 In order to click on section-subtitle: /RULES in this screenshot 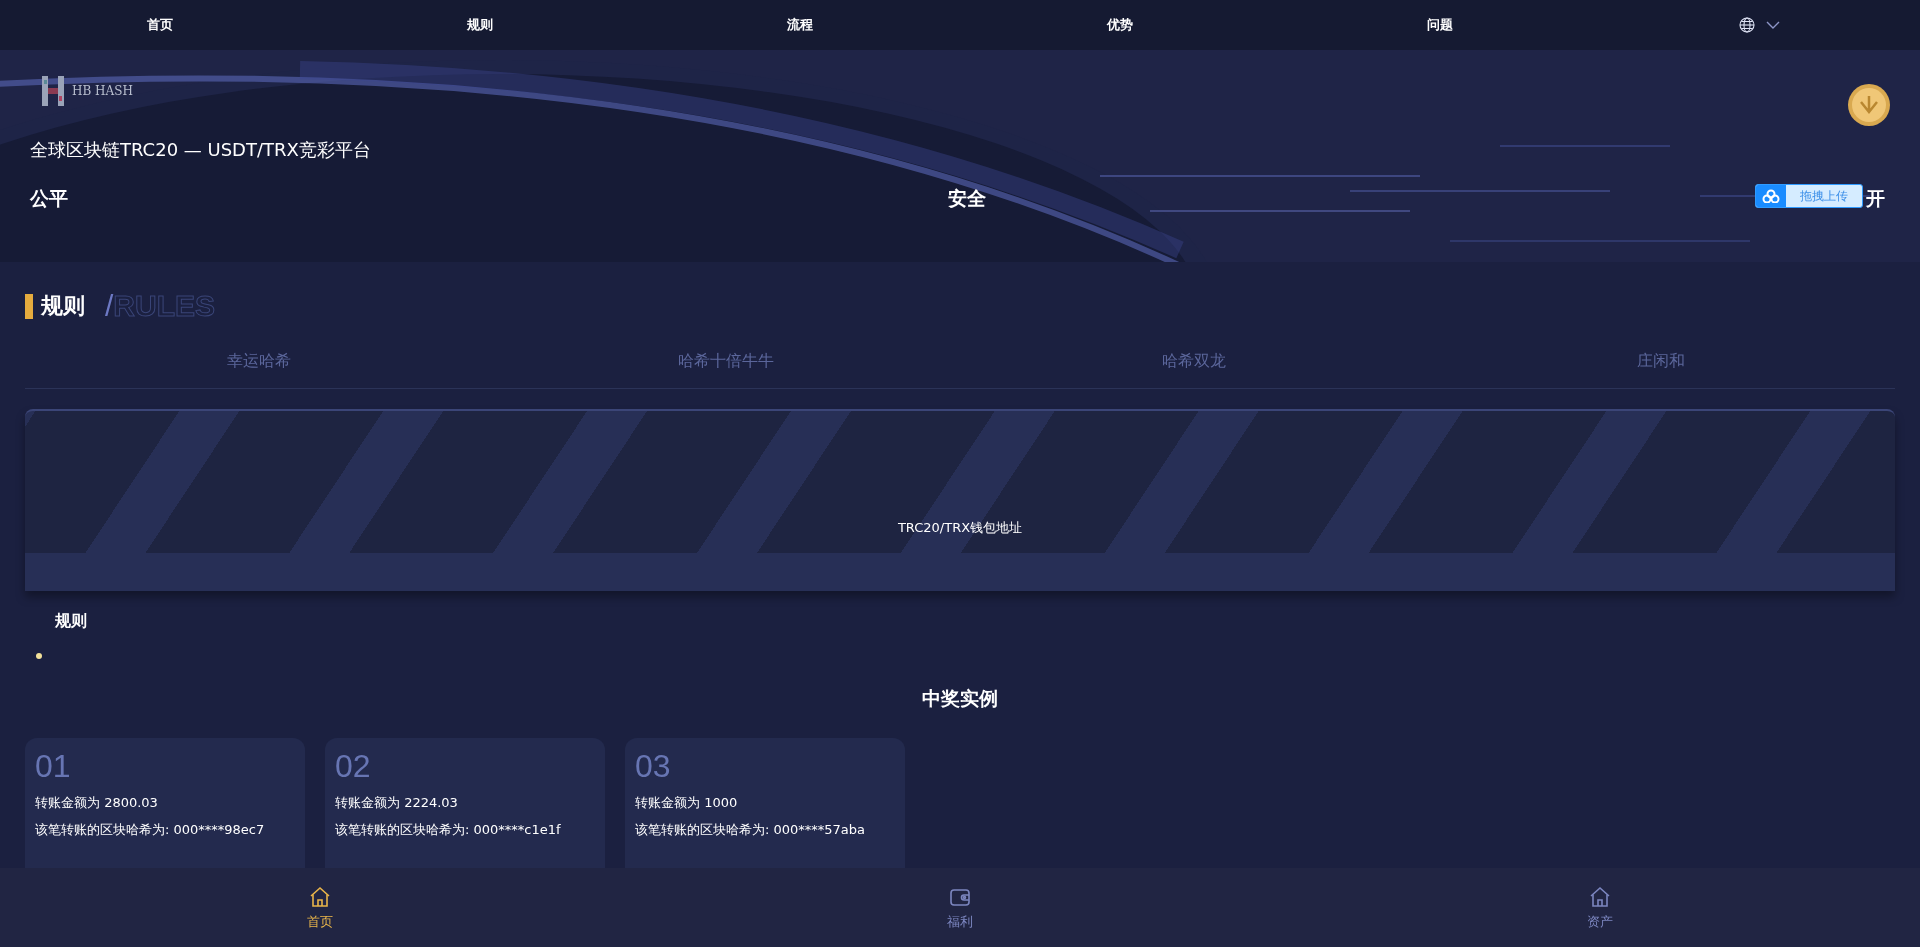, I will do `click(160, 306)`.